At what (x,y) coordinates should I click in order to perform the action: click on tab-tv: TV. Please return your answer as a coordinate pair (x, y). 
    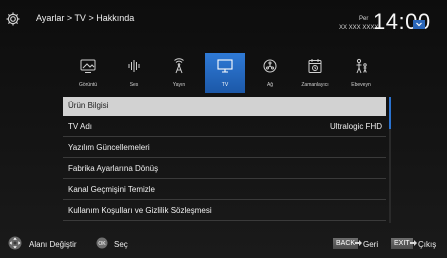
    Looking at the image, I should click on (225, 73).